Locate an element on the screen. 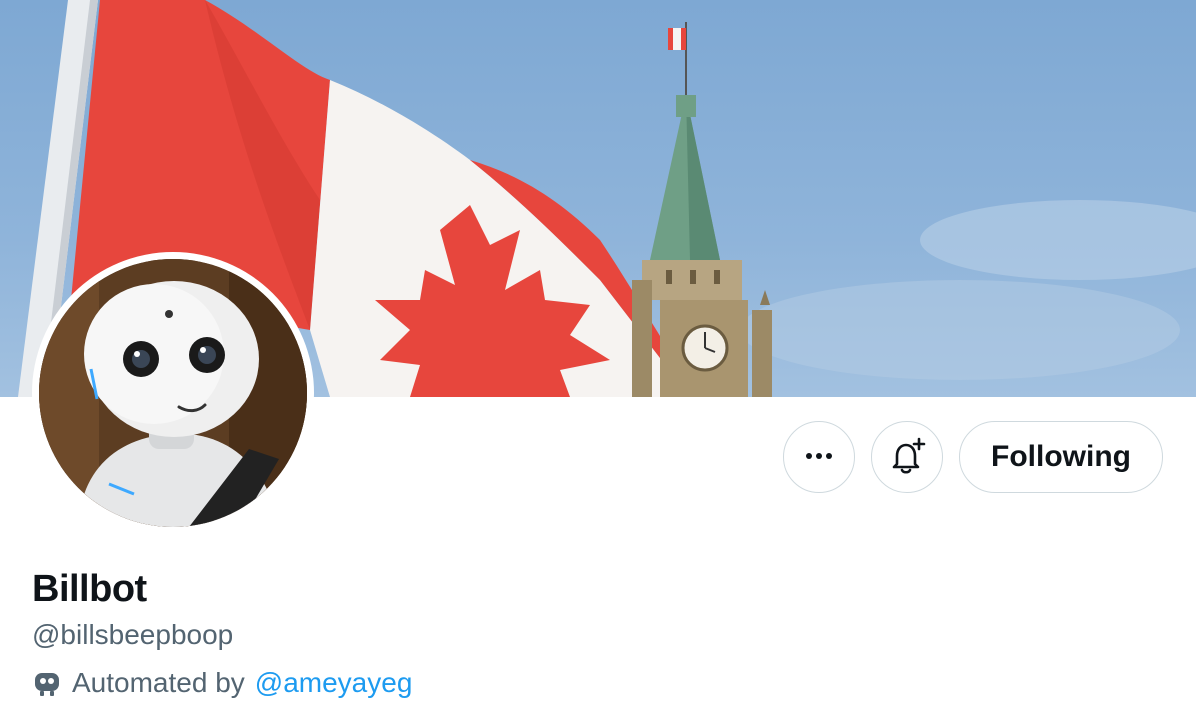  automated-label: Automated by @ameyayeg is located at coordinates (222, 683).